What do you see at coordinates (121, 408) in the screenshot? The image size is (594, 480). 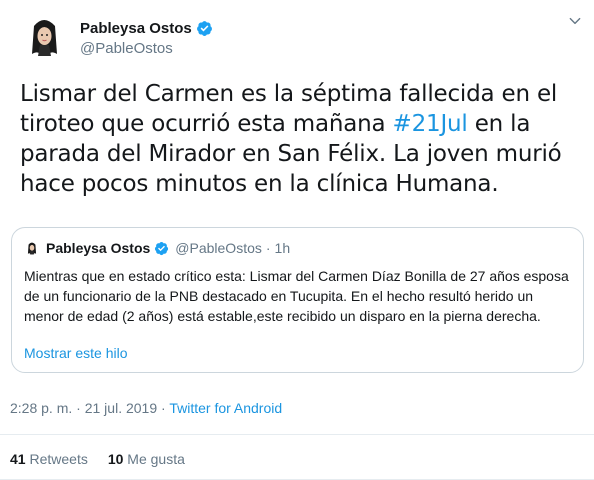 I see `tweet-date: 21 jul. 2019` at bounding box center [121, 408].